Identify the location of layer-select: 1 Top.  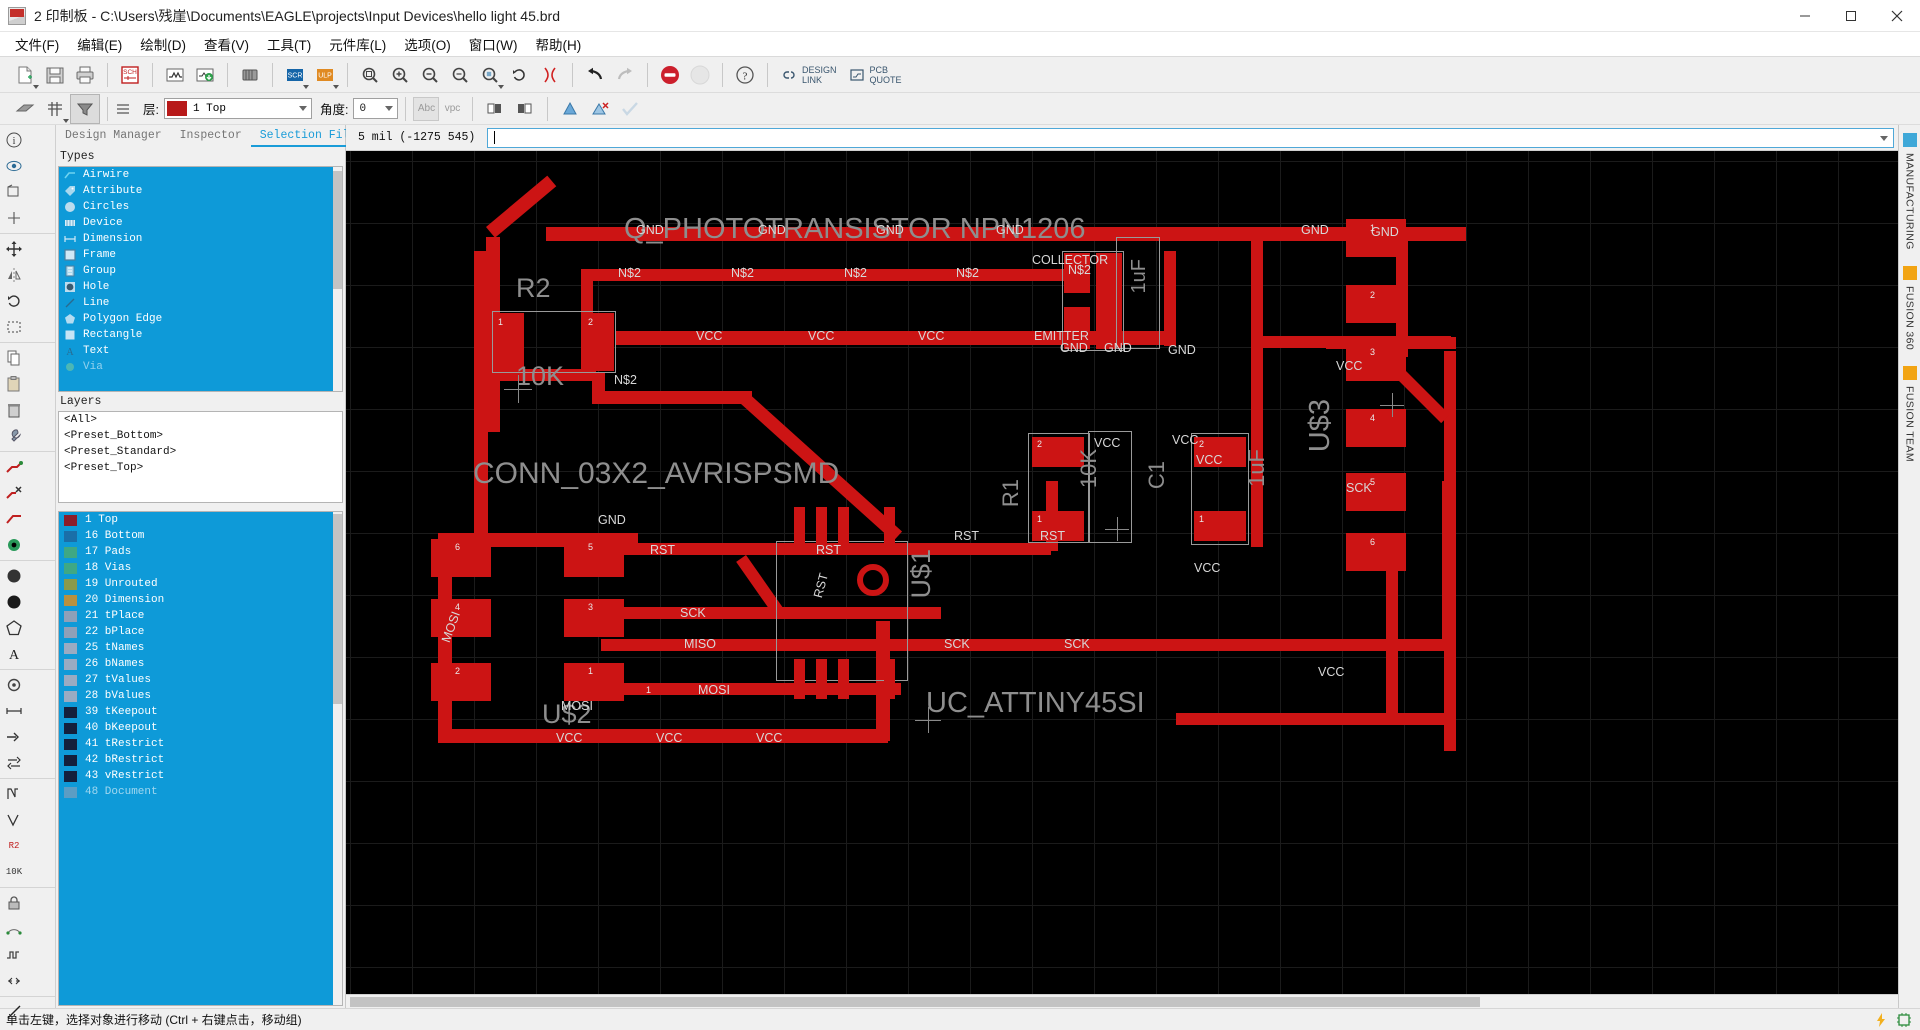
(237, 108).